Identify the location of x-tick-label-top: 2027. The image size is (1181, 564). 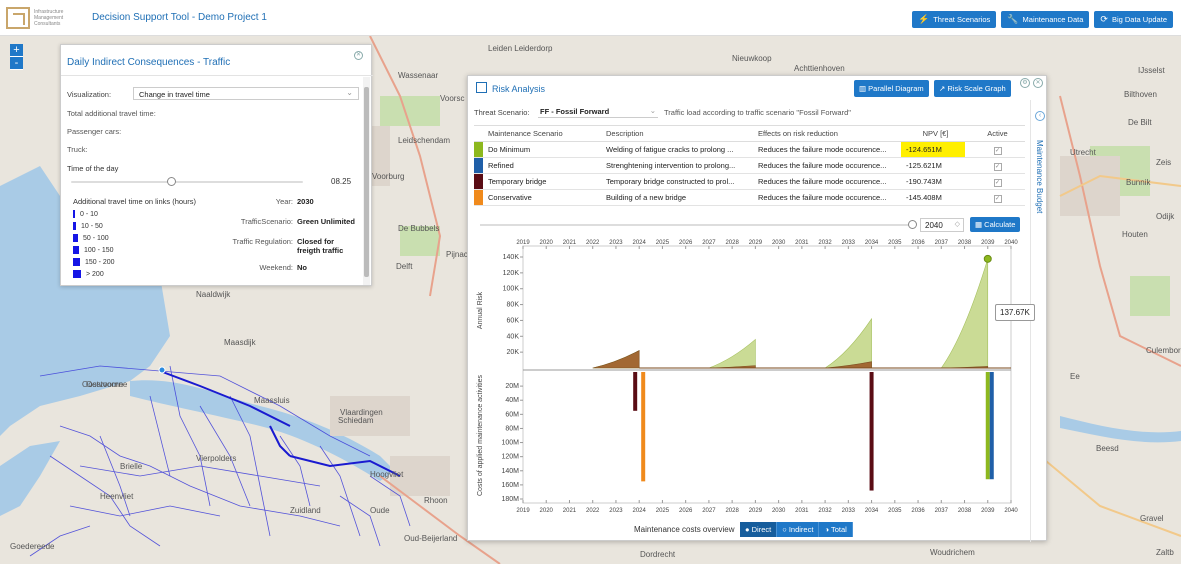
(709, 243).